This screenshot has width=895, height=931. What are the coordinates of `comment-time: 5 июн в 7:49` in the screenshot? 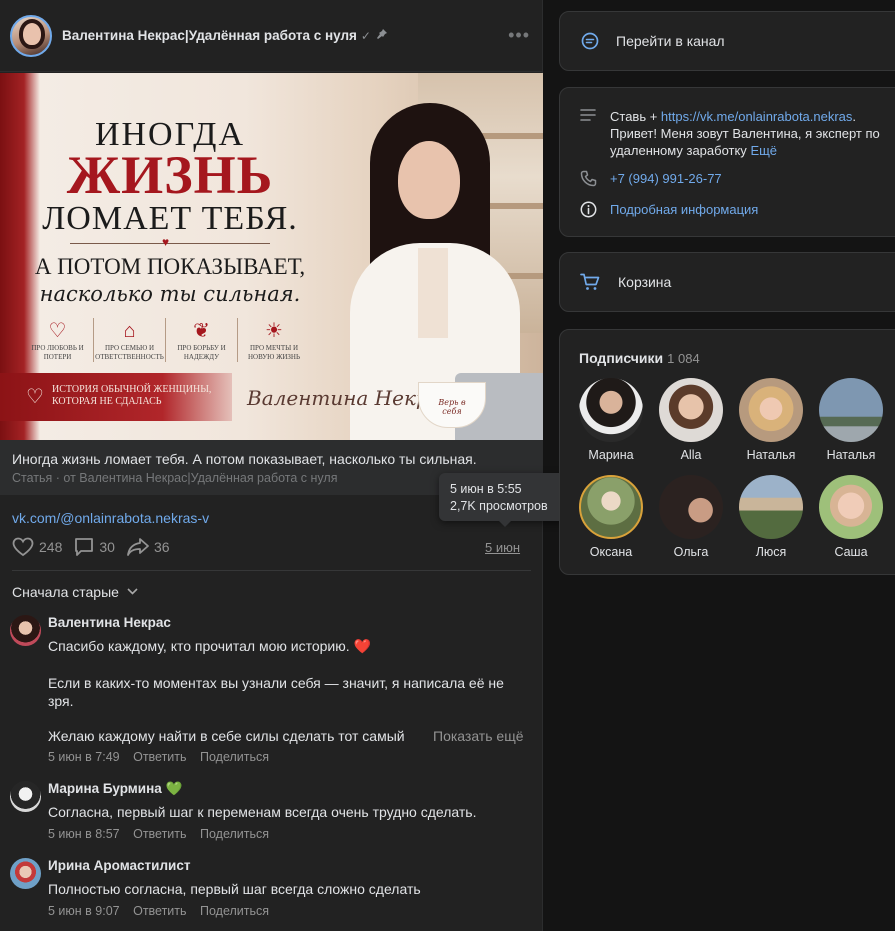 It's located at (84, 757).